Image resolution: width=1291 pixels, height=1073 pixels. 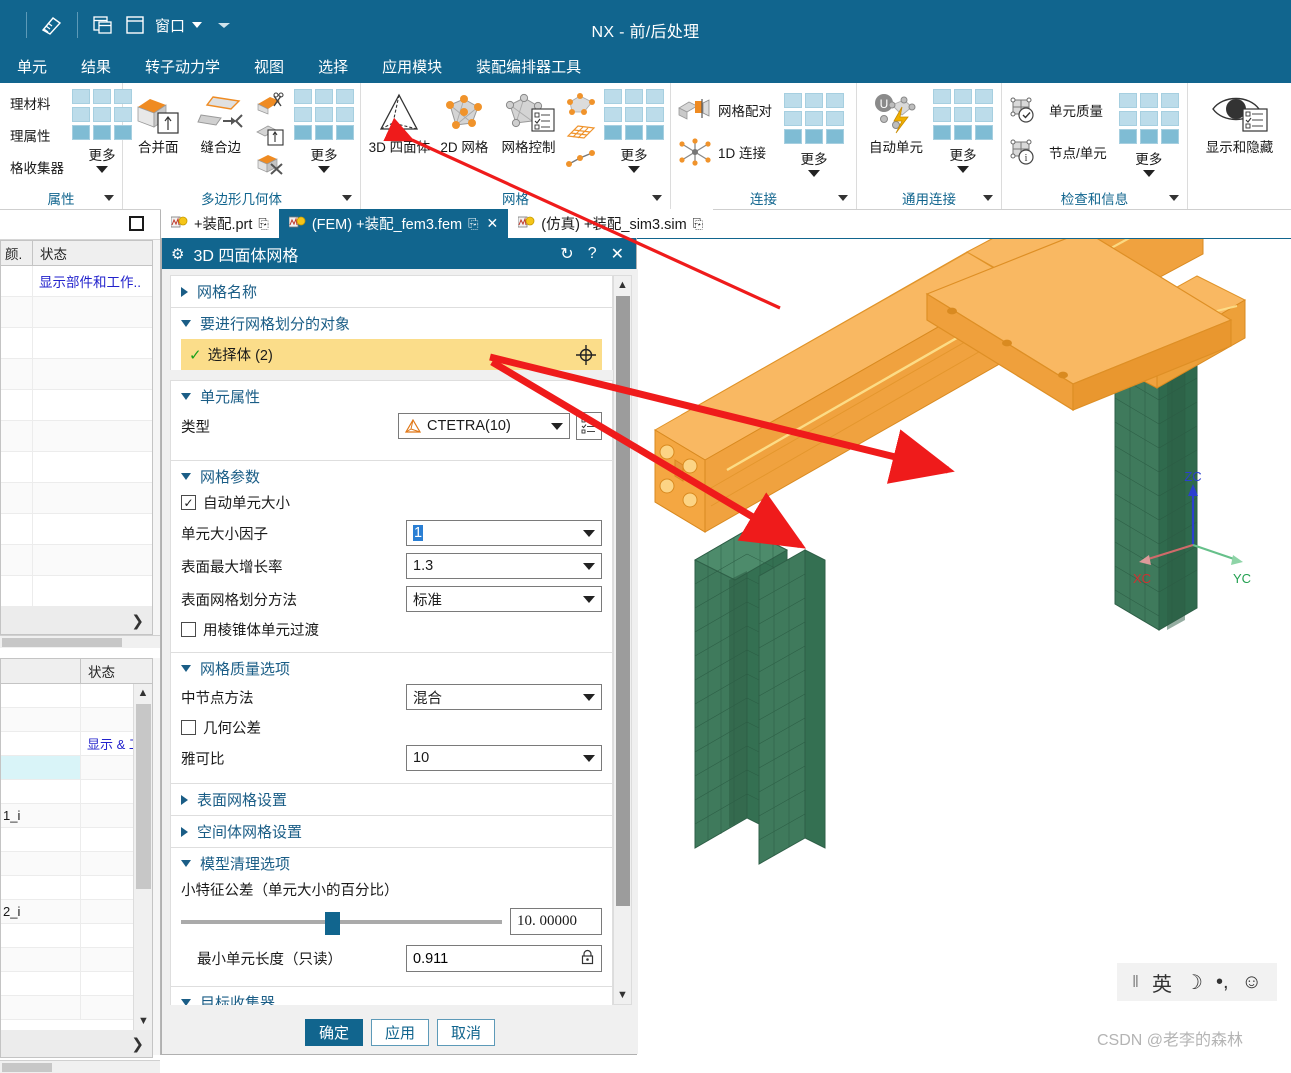 I want to click on cmd-delete-face, so click(x=270, y=165).